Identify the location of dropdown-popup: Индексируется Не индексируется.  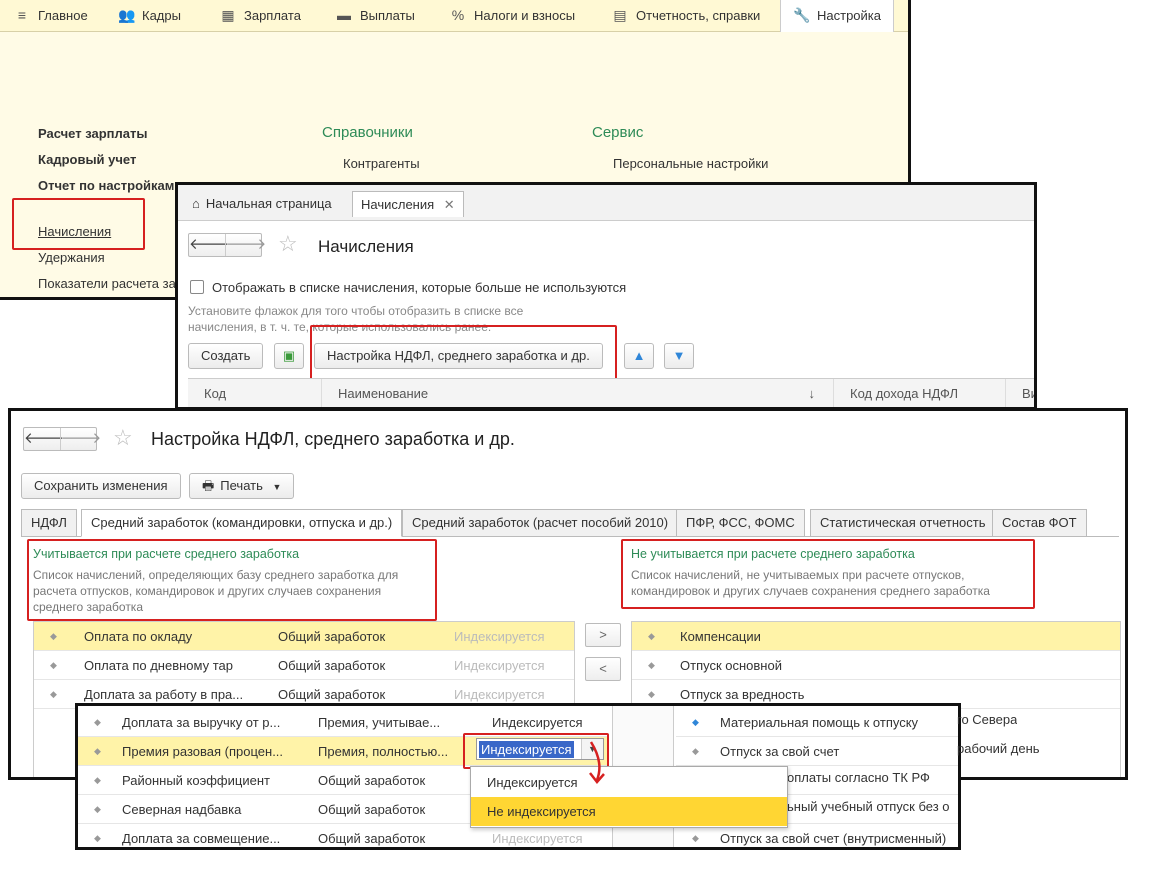
(629, 797).